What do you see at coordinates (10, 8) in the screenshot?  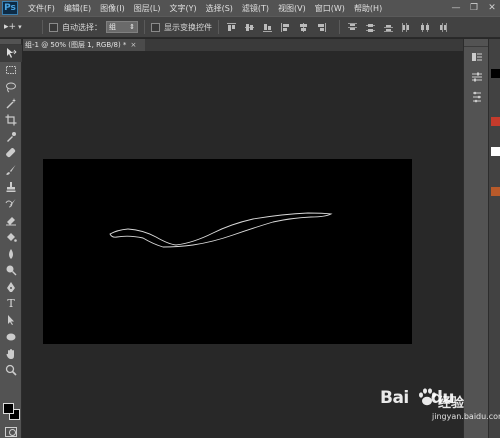 I see `photoshop-logo: Ps` at bounding box center [10, 8].